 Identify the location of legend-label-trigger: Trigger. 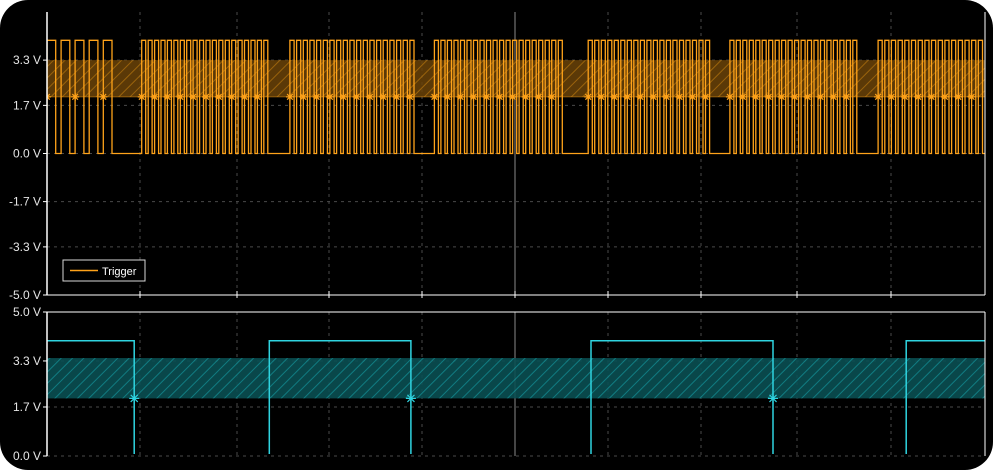
(119, 272).